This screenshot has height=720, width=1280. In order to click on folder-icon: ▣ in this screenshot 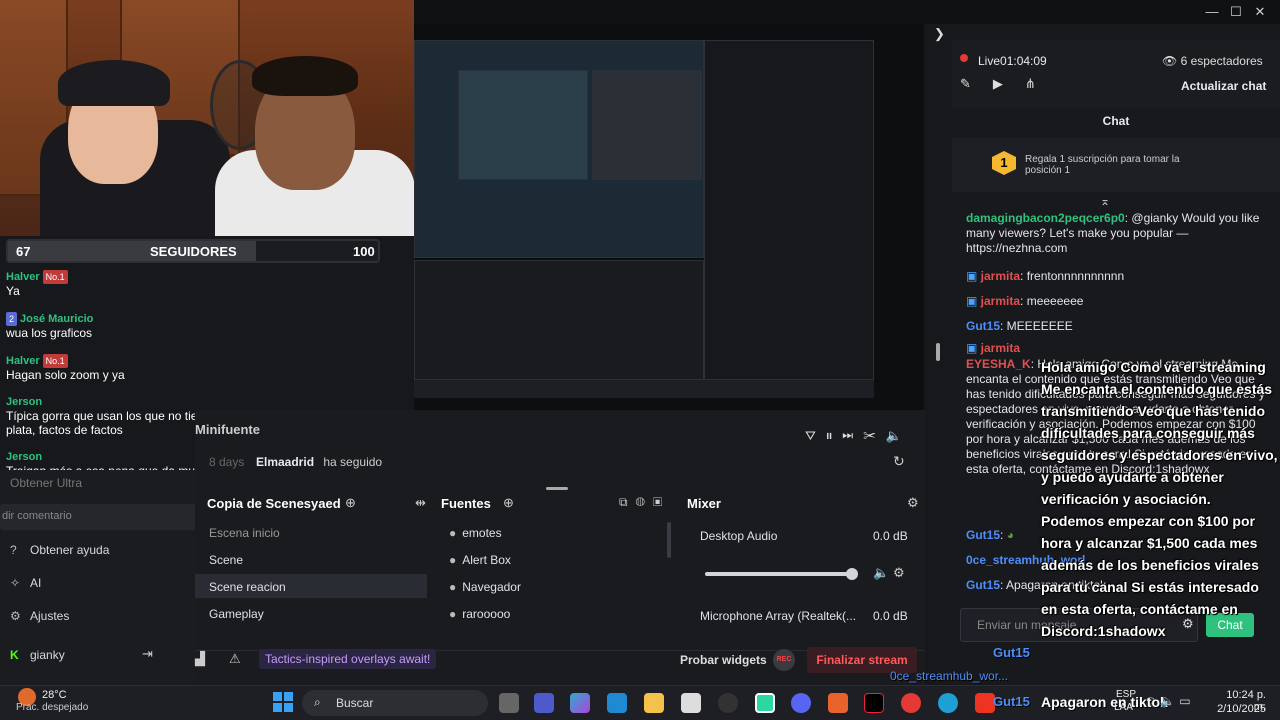, I will do `click(661, 502)`.